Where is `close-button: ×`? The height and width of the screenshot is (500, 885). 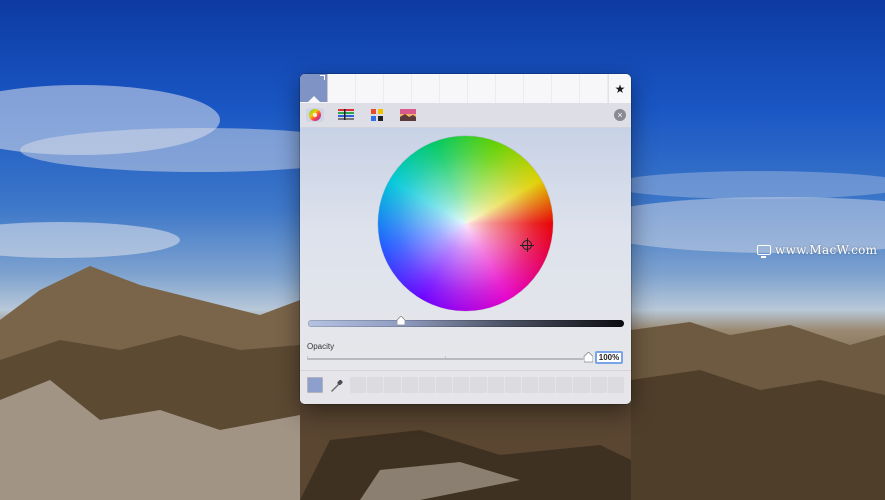 close-button: × is located at coordinates (620, 115).